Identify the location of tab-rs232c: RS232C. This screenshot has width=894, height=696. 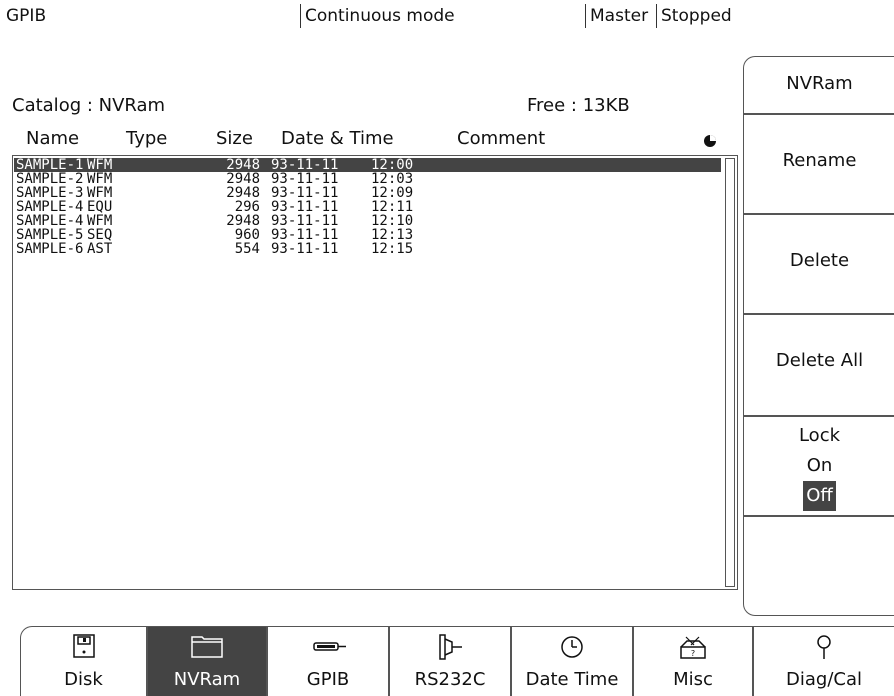
(450, 661).